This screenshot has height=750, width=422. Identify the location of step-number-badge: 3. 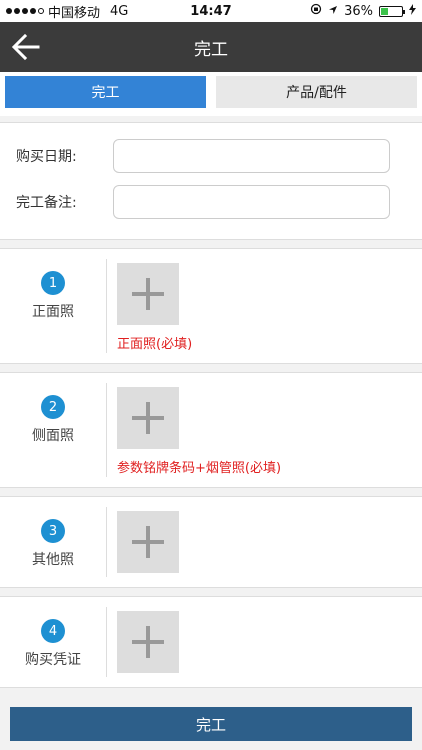
(53, 531).